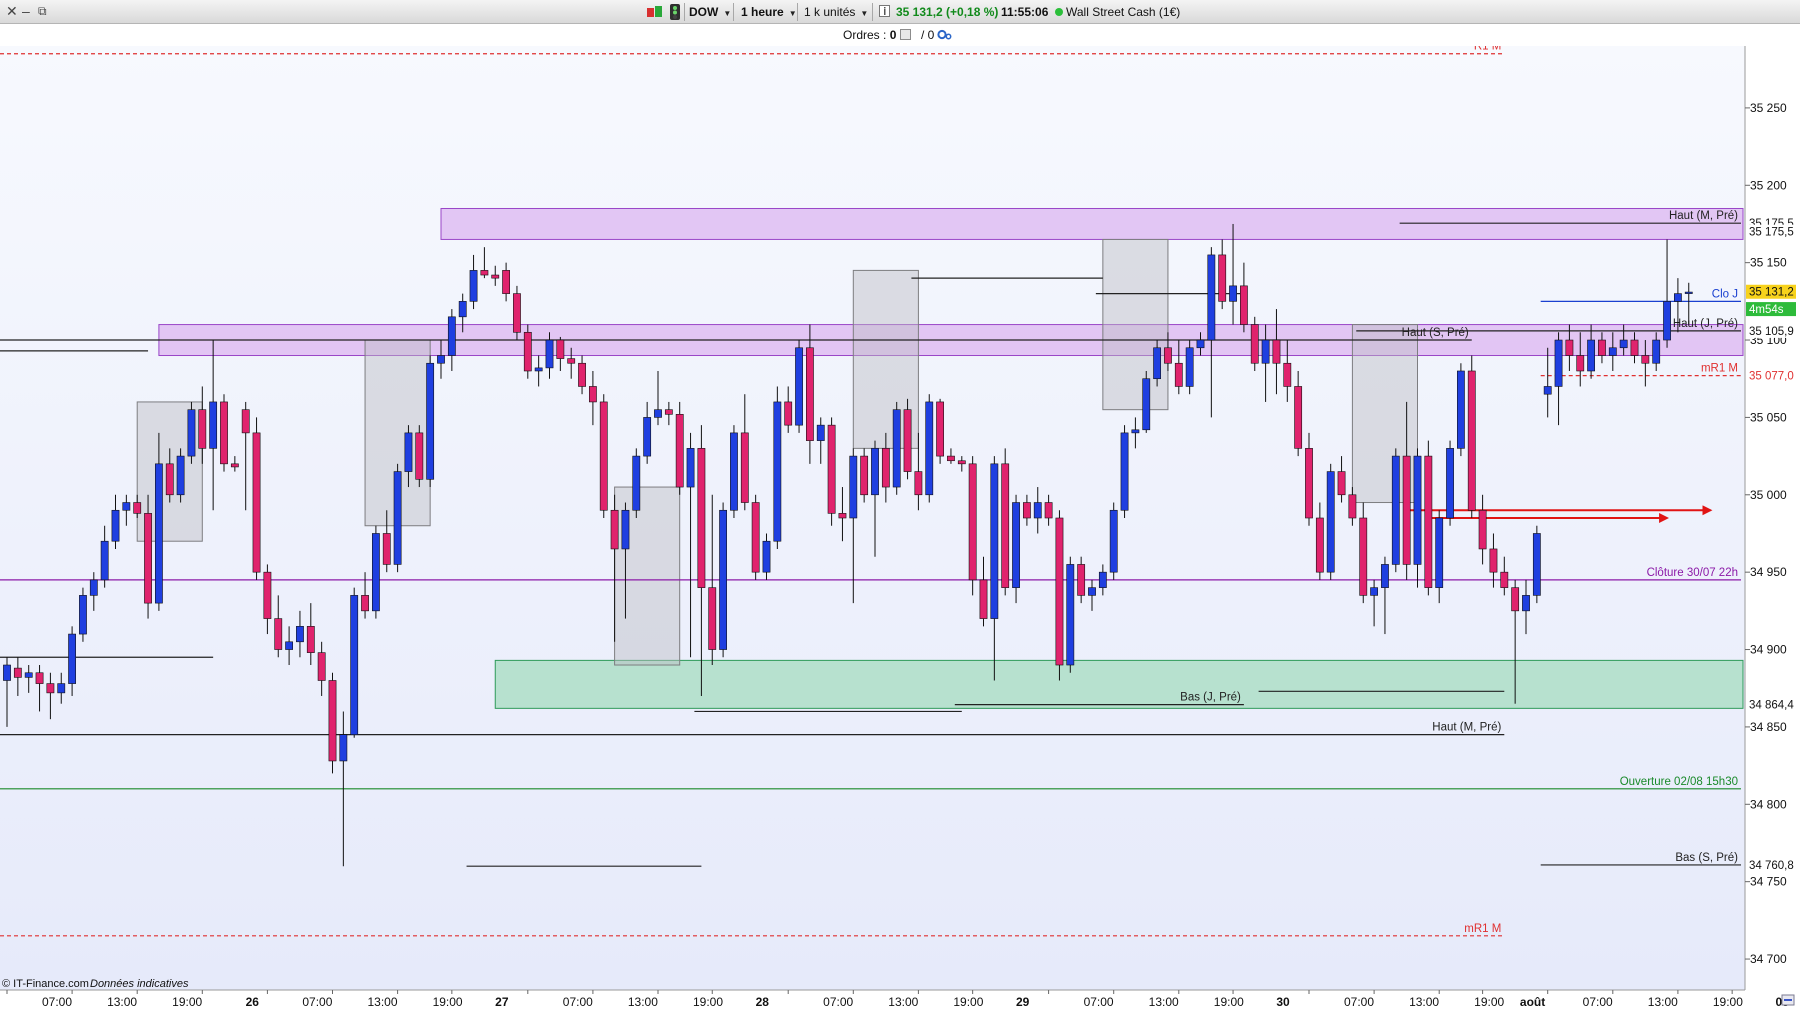 The image size is (1800, 1011). Describe the element at coordinates (1768, 804) in the screenshot. I see `y-tick-label: 34 800` at that location.